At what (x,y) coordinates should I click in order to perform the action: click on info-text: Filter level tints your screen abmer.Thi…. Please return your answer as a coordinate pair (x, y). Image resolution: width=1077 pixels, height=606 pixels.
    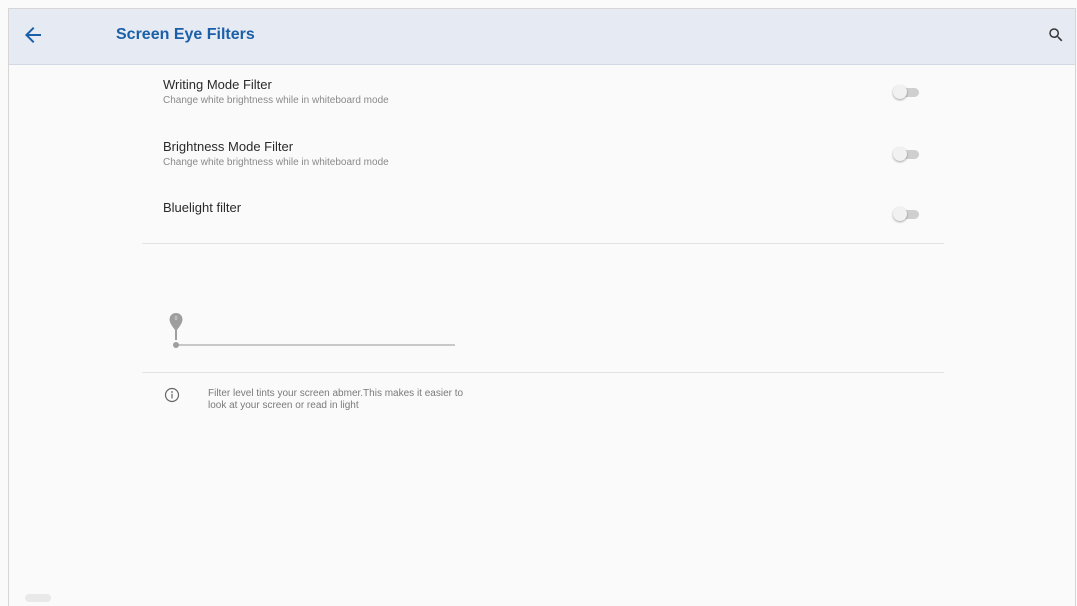
    Looking at the image, I should click on (373, 400).